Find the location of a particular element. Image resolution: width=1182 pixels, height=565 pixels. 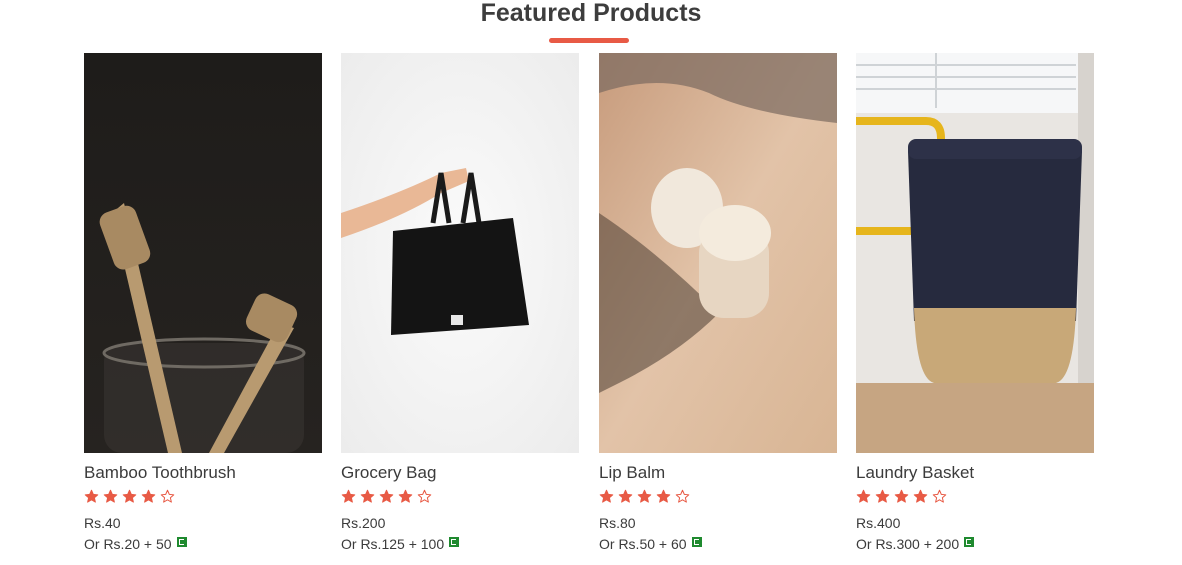

product-price: Rs.200 is located at coordinates (363, 523).